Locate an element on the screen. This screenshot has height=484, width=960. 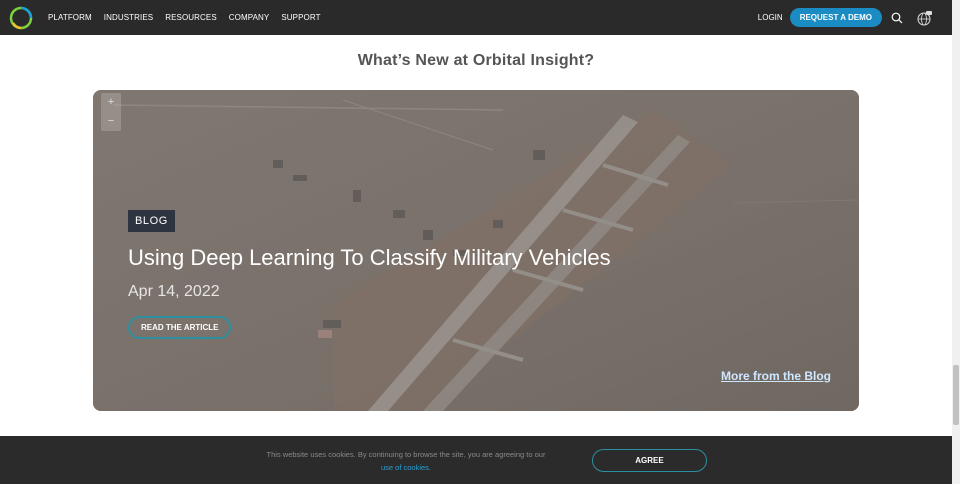
nav-item-support: SUPPORT is located at coordinates (300, 17).